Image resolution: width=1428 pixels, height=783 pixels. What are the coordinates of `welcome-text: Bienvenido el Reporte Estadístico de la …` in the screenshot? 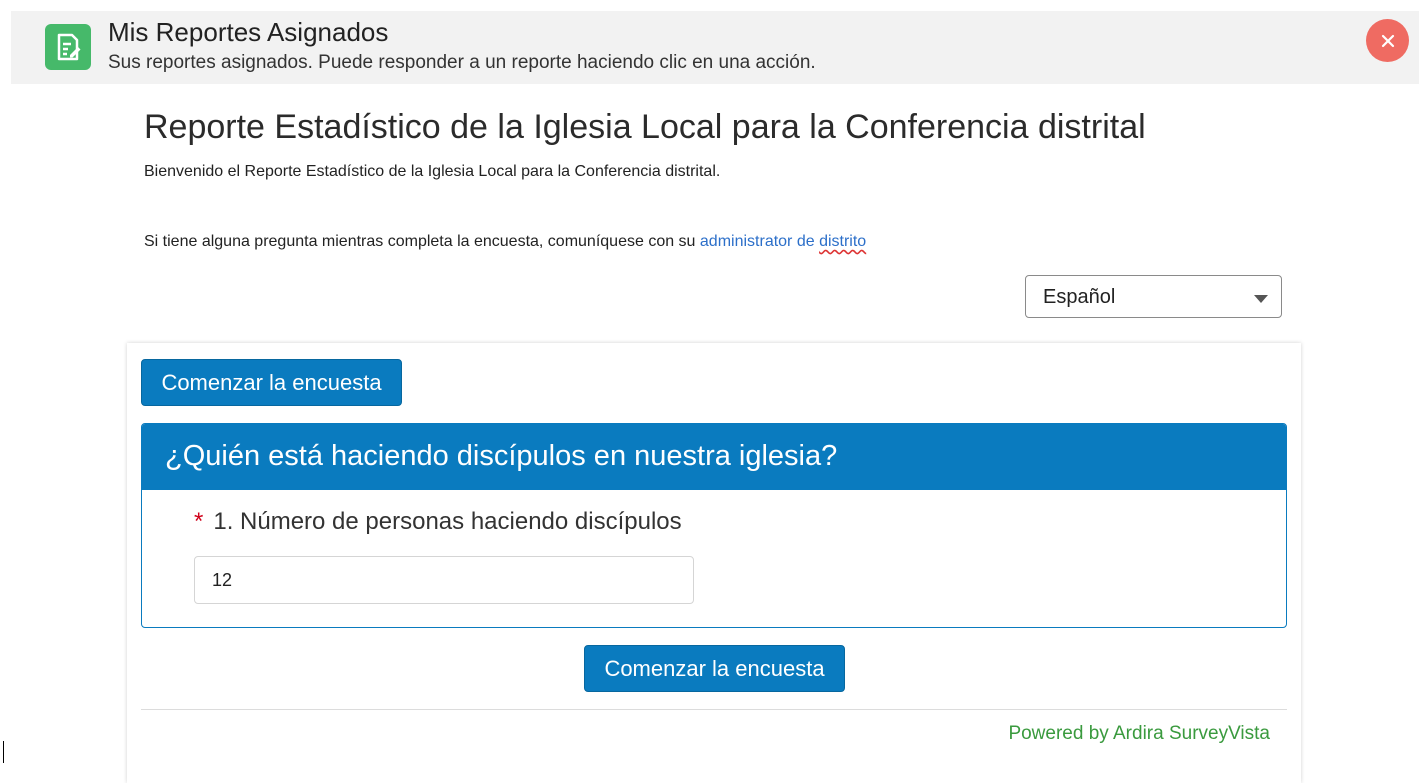 It's located at (432, 171).